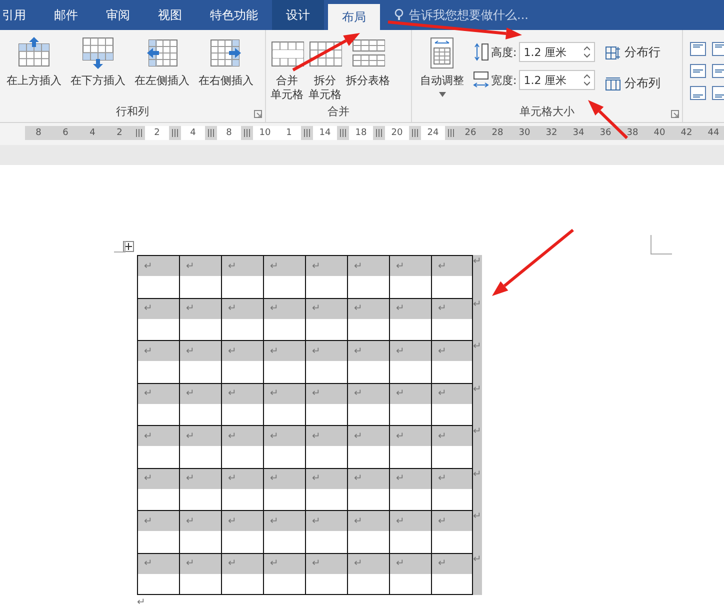 The height and width of the screenshot is (614, 724). What do you see at coordinates (399, 15) in the screenshot?
I see `lightbulb-icon` at bounding box center [399, 15].